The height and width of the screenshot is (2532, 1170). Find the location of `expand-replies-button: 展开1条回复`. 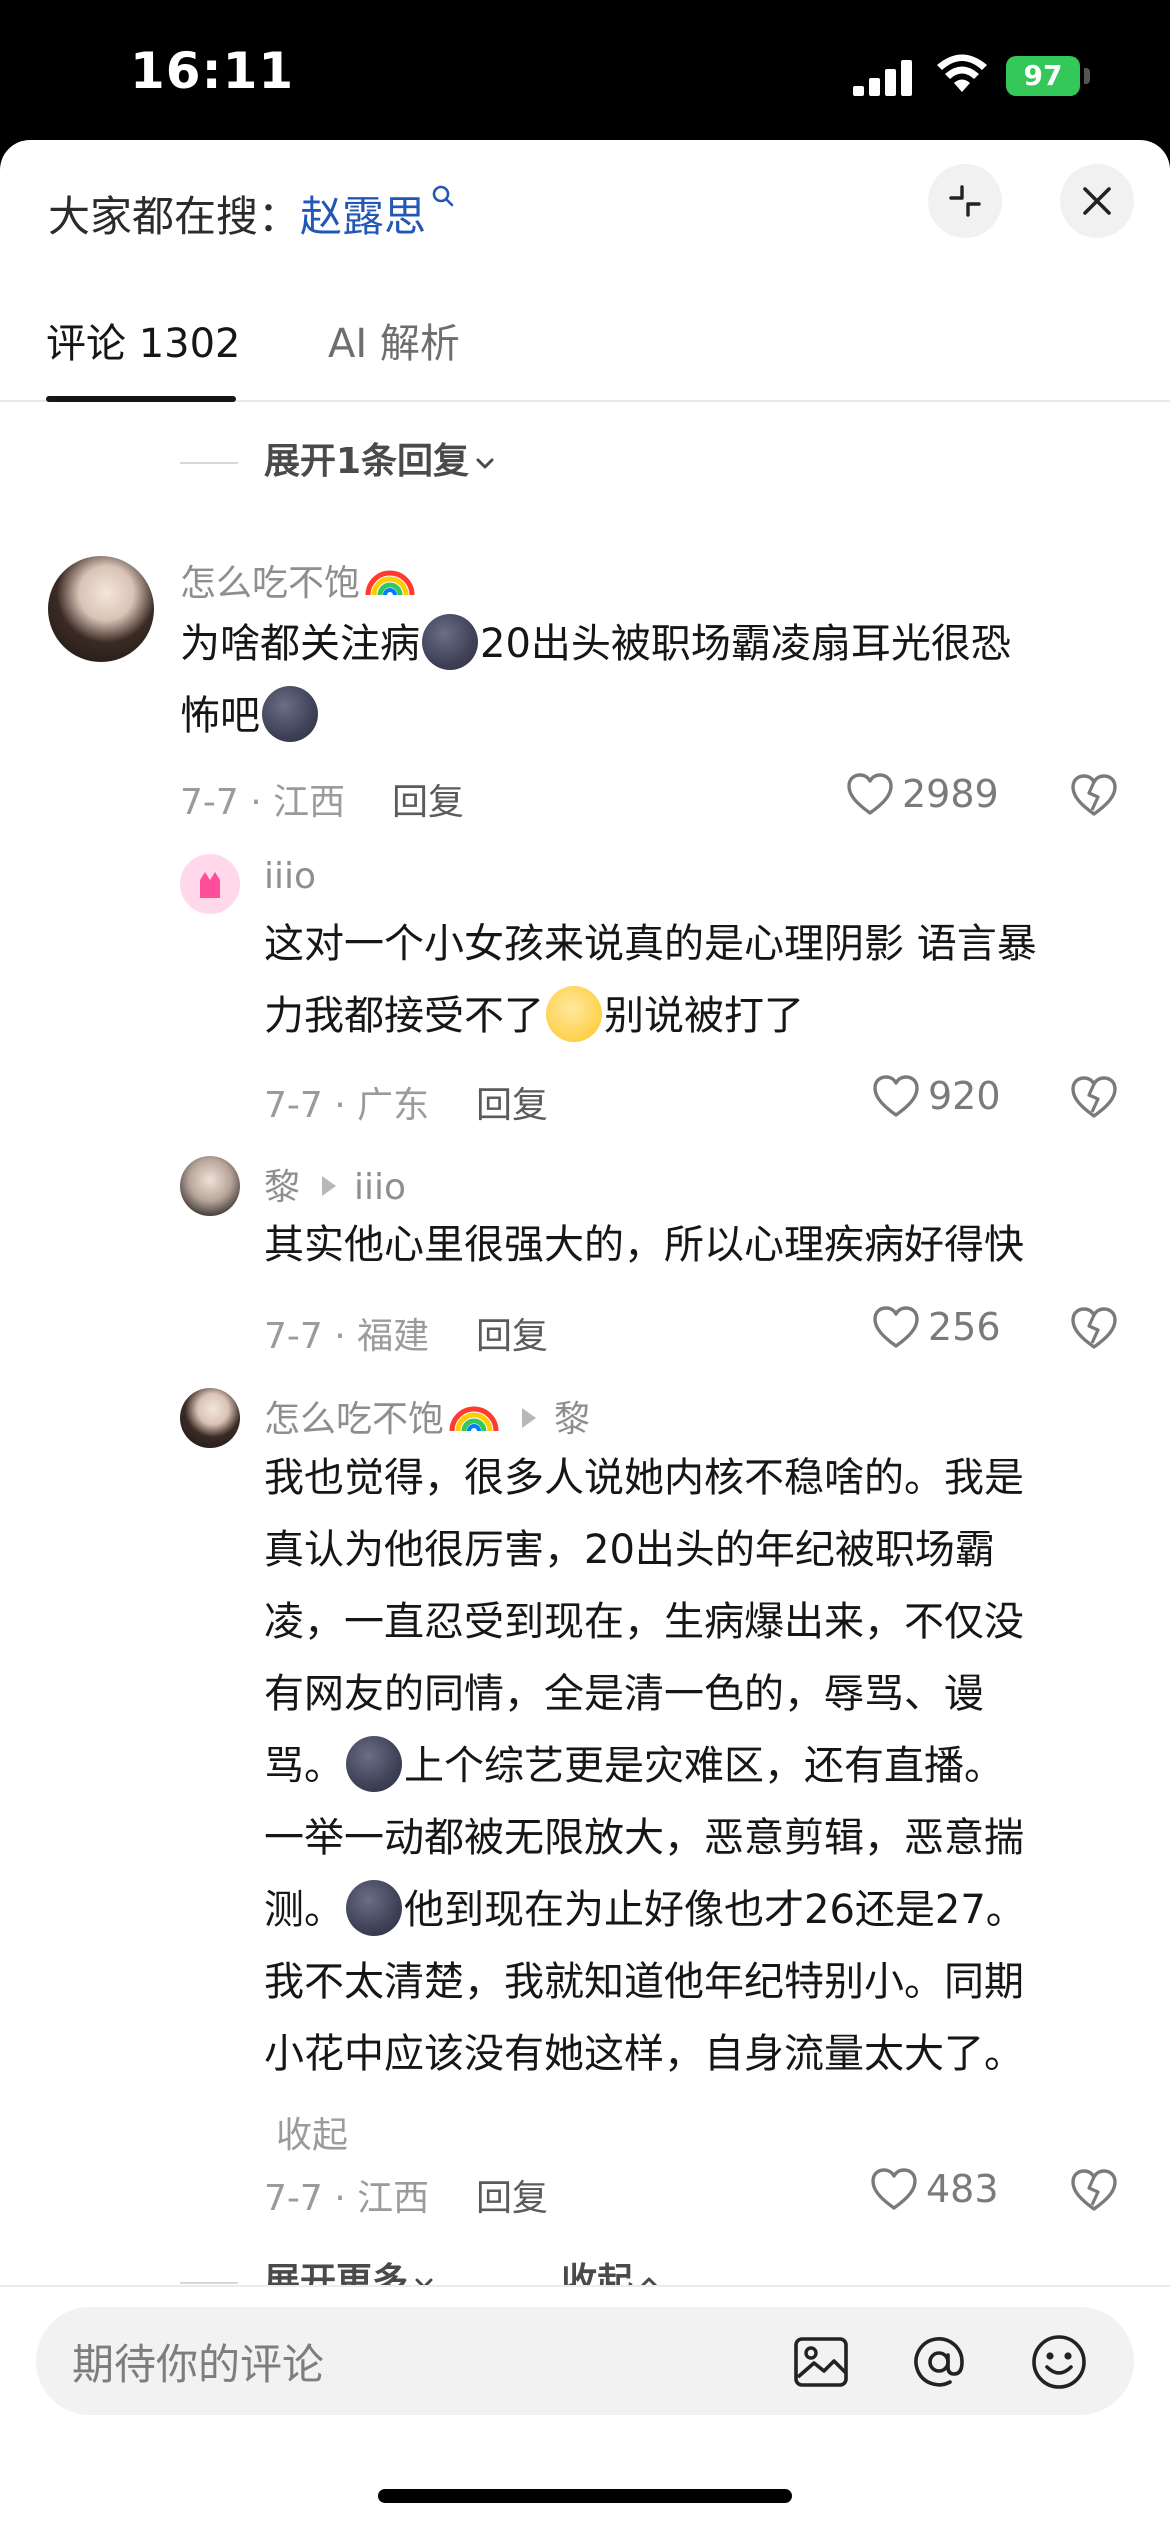

expand-replies-button: 展开1条回复 is located at coordinates (338, 458).